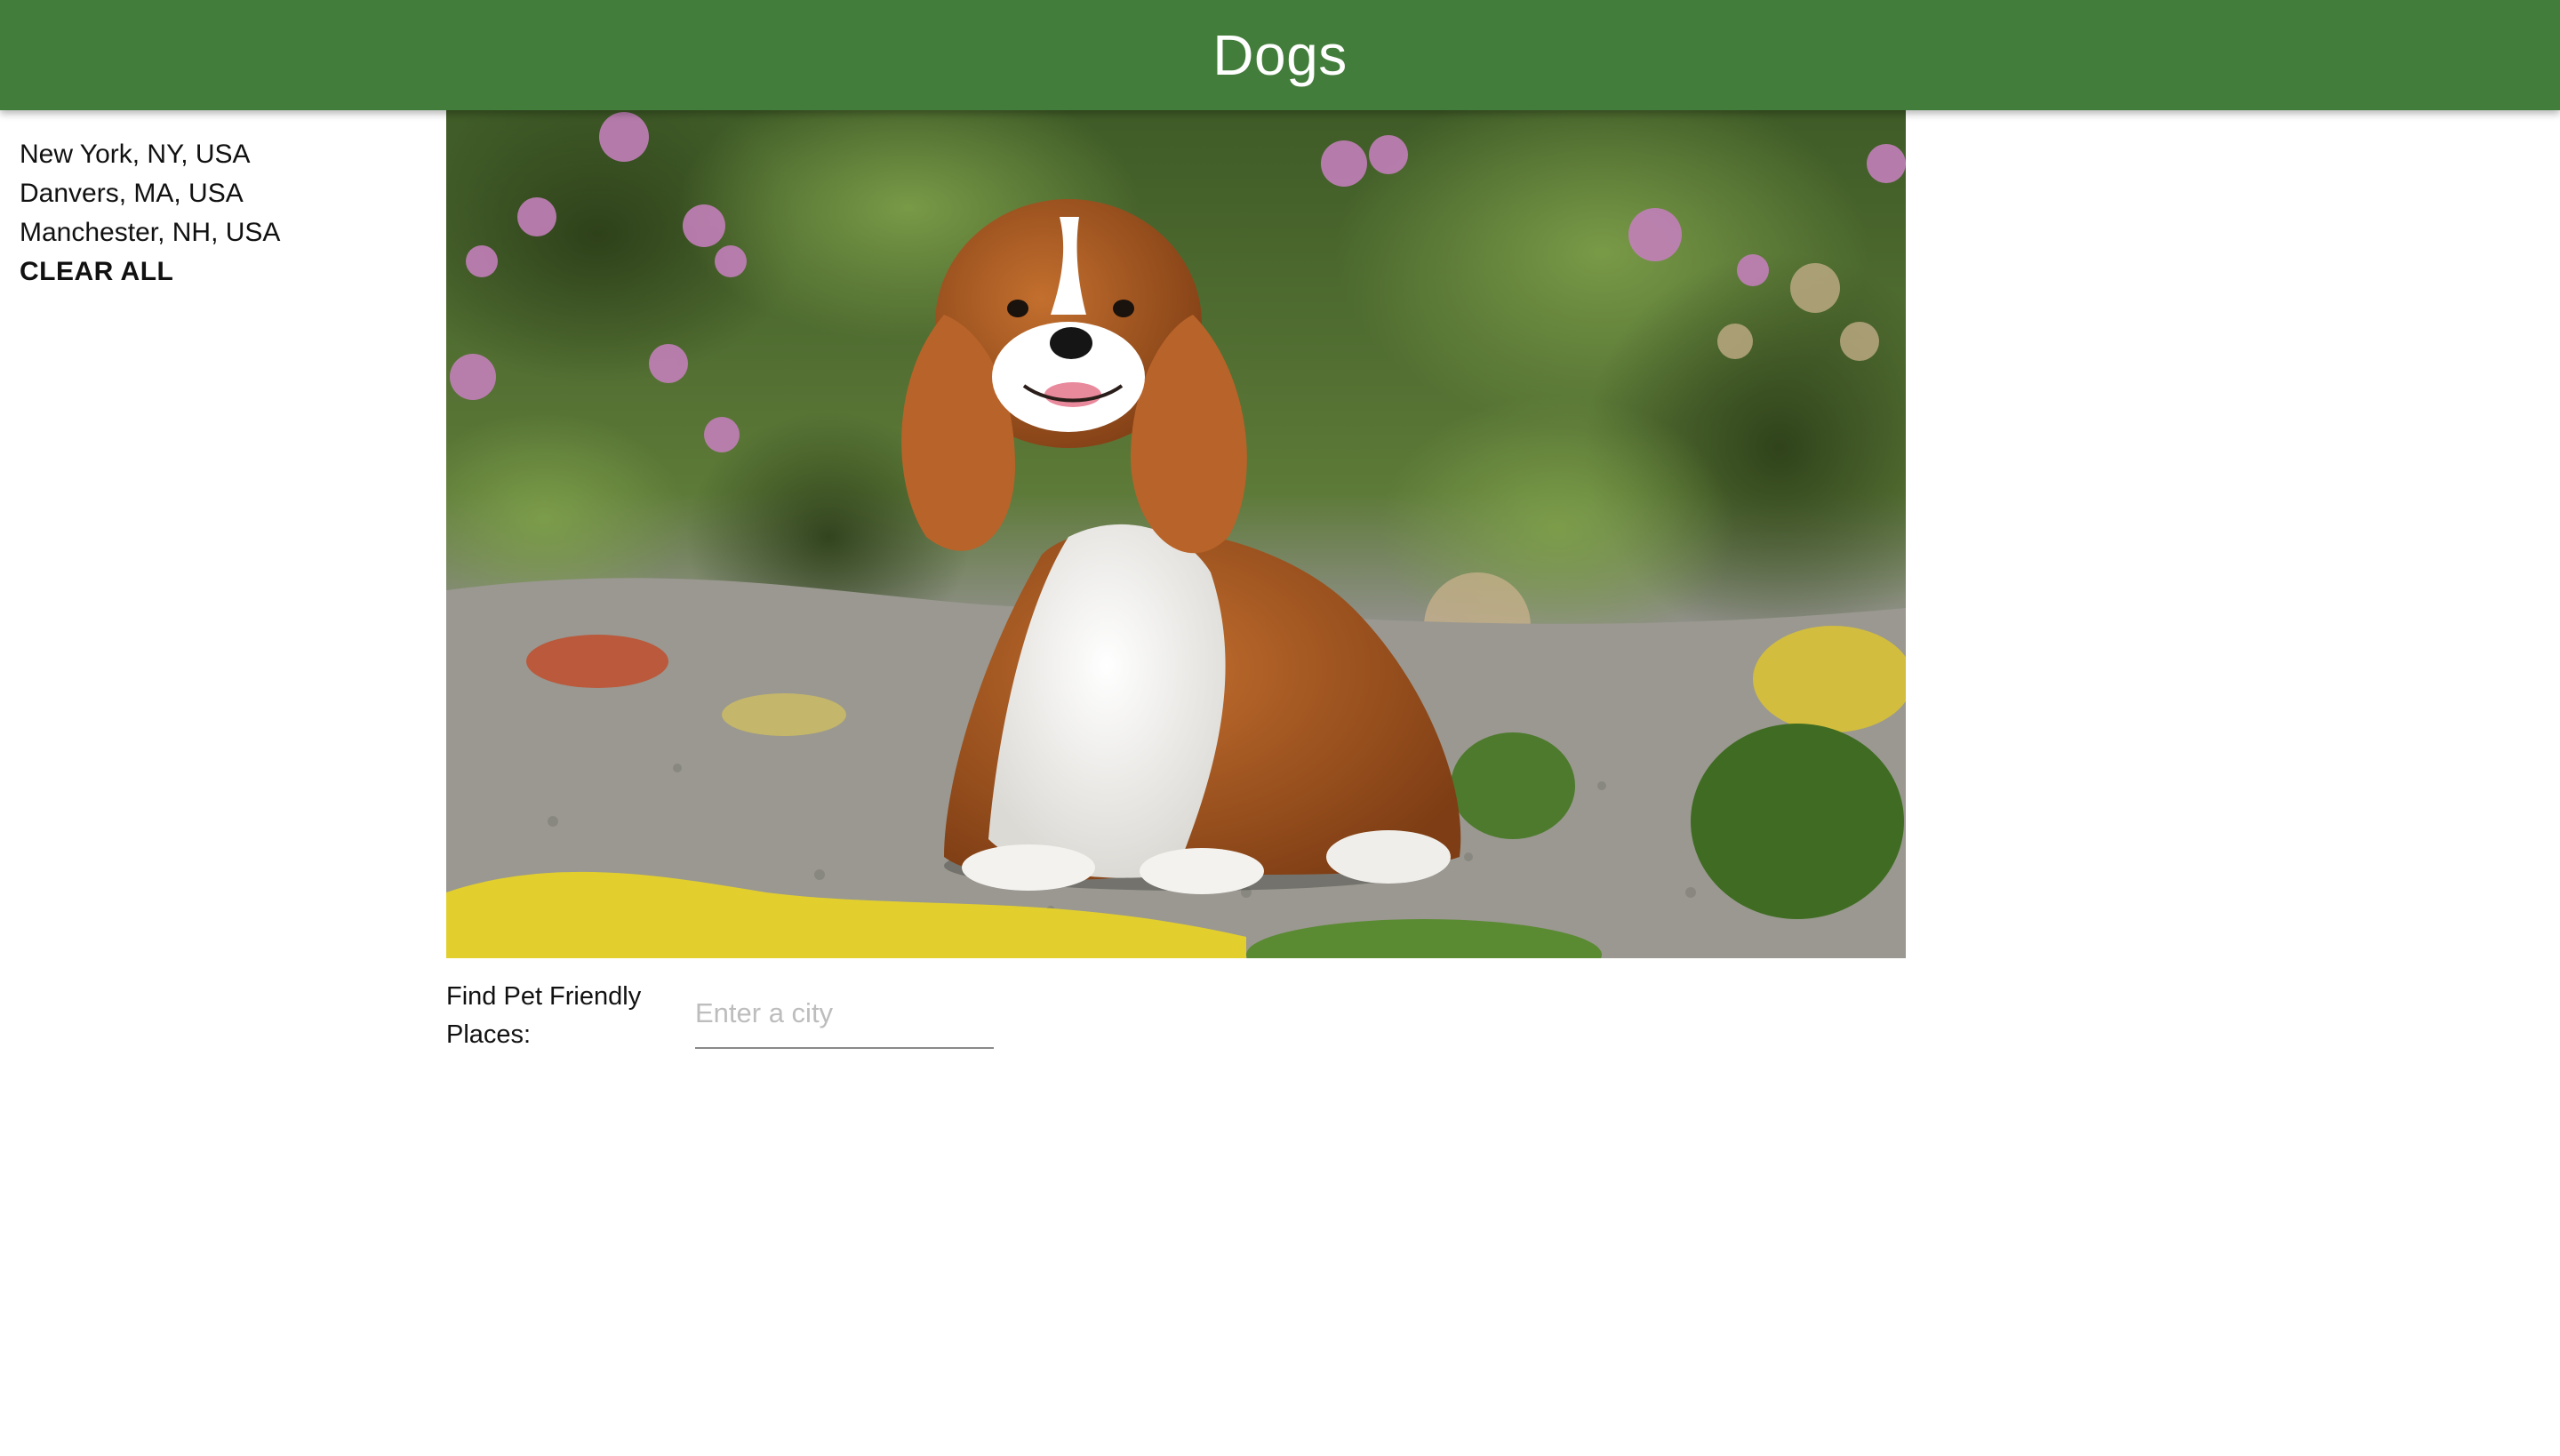 The image size is (2560, 1456). What do you see at coordinates (215, 154) in the screenshot?
I see `saved-city-item: New York, NY, USA` at bounding box center [215, 154].